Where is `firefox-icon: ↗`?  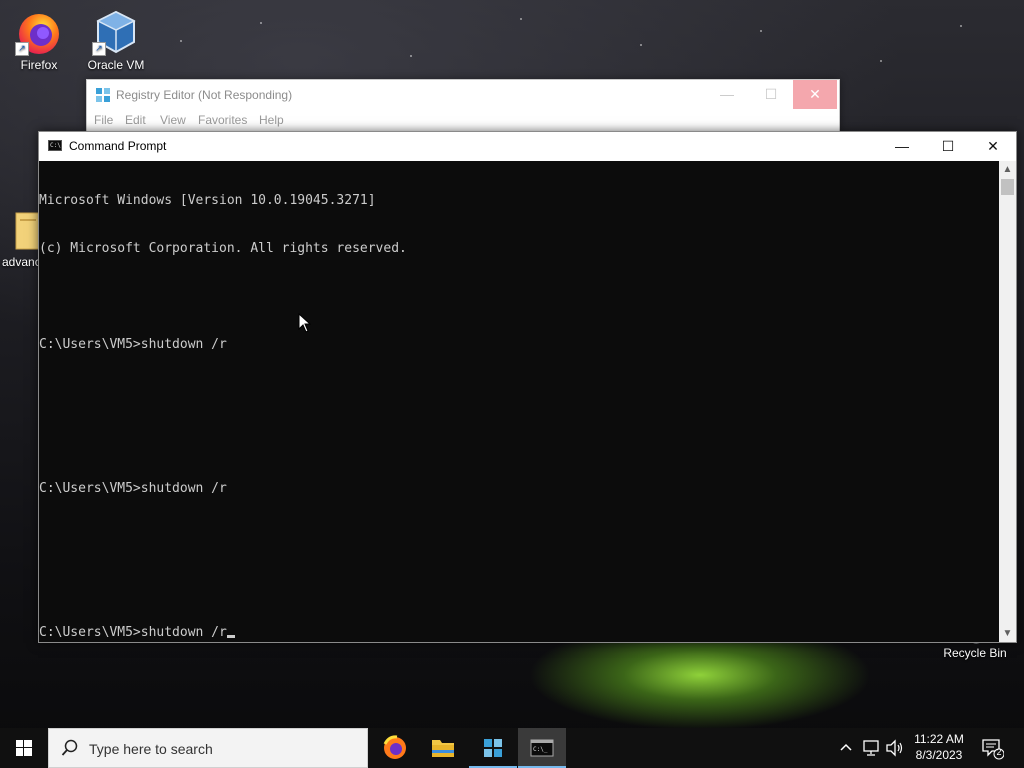
firefox-icon: ↗ is located at coordinates (39, 32).